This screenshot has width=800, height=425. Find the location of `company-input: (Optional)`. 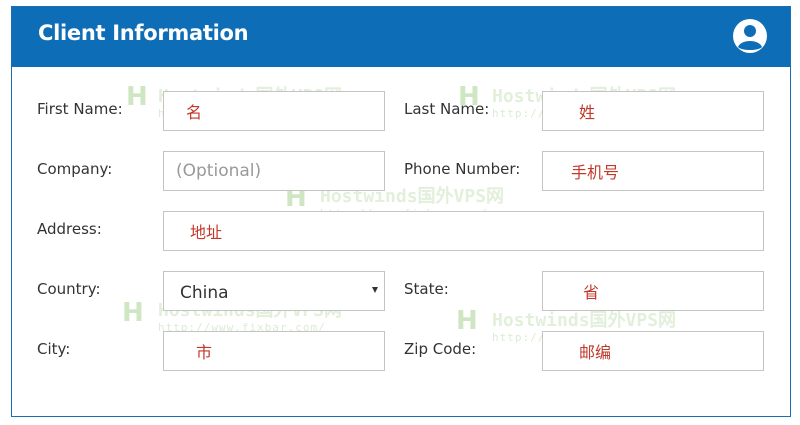

company-input: (Optional) is located at coordinates (274, 171).